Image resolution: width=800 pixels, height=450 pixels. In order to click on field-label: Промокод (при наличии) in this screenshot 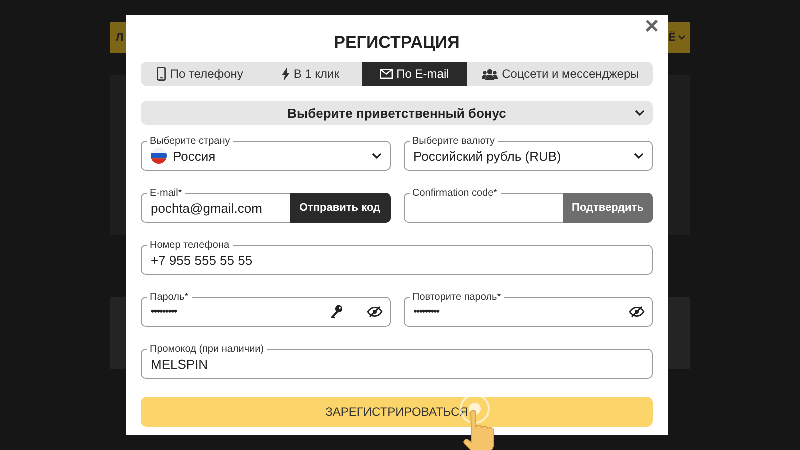, I will do `click(207, 349)`.